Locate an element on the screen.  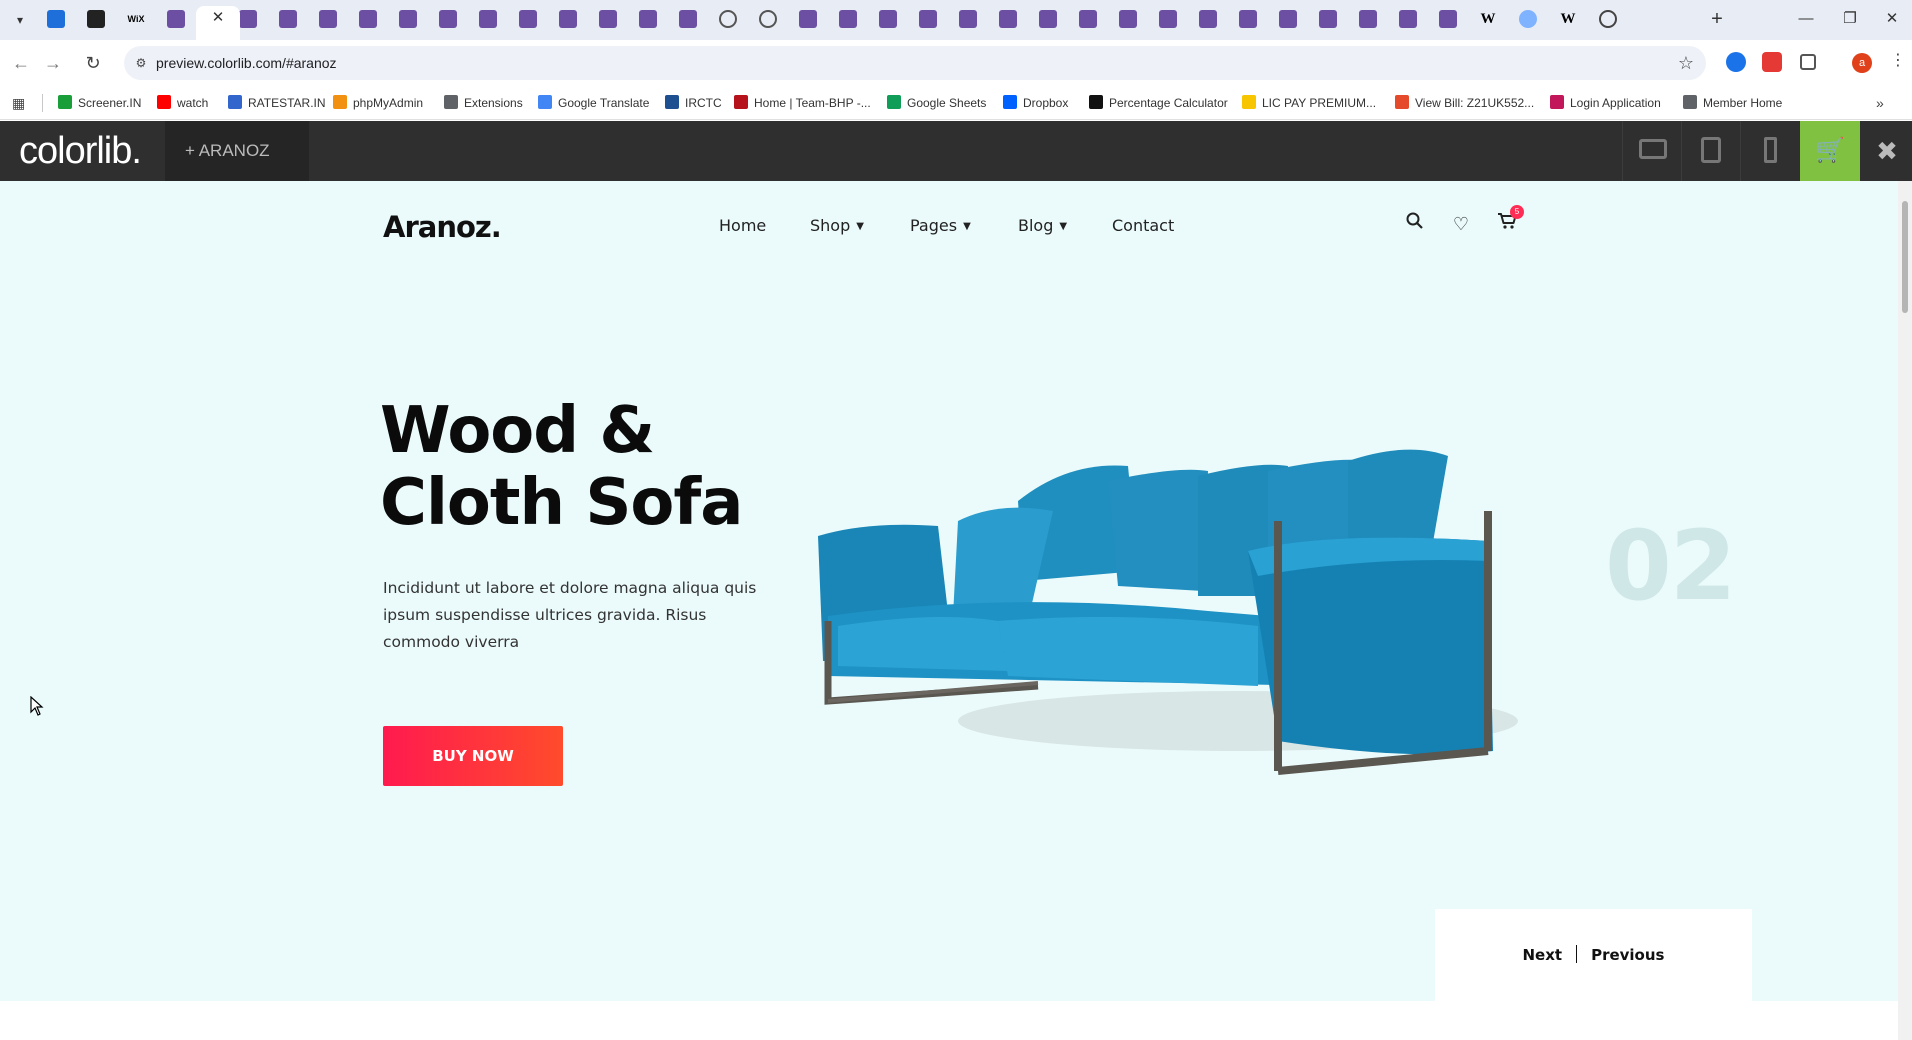
new-tab-button: + is located at coordinates (1717, 19).